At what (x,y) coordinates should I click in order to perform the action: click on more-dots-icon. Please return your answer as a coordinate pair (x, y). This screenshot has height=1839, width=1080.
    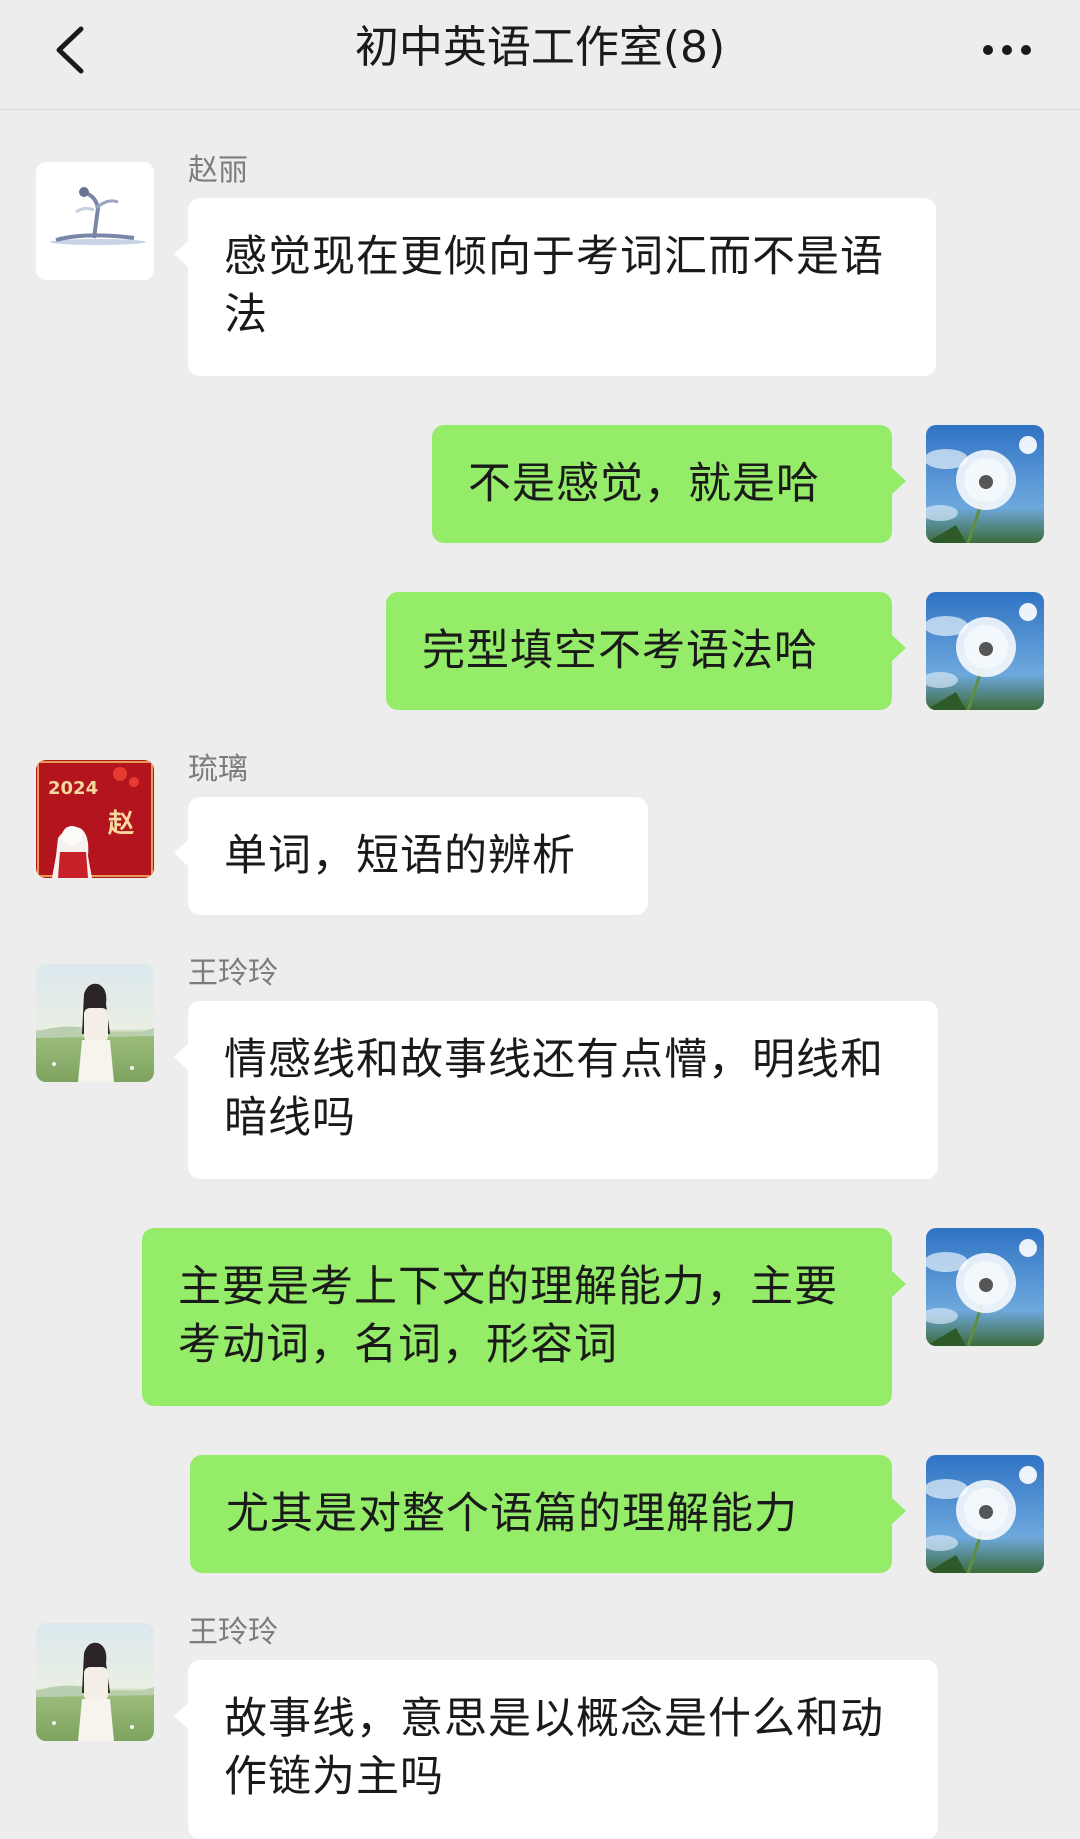
    Looking at the image, I should click on (988, 50).